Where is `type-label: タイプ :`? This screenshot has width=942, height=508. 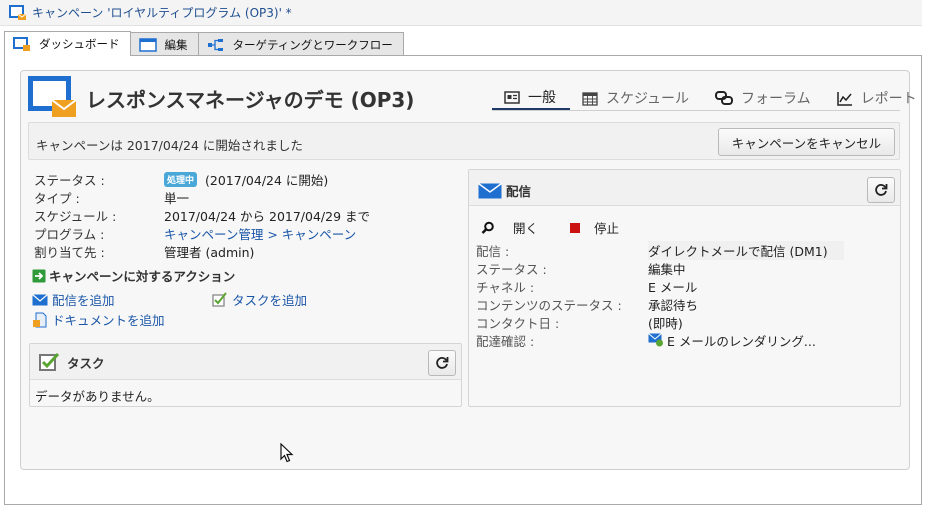
type-label: タイプ : is located at coordinates (57, 198).